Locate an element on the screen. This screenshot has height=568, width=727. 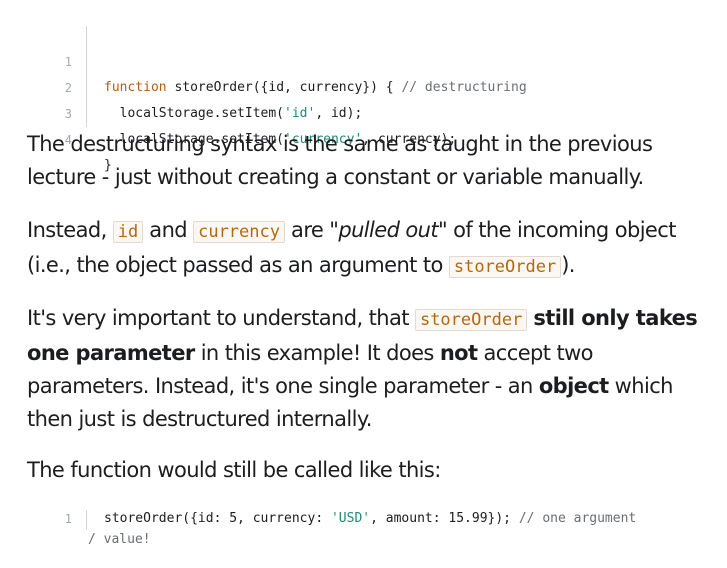
code-call: storeOrder({id: 5, currency: is located at coordinates (217, 518).